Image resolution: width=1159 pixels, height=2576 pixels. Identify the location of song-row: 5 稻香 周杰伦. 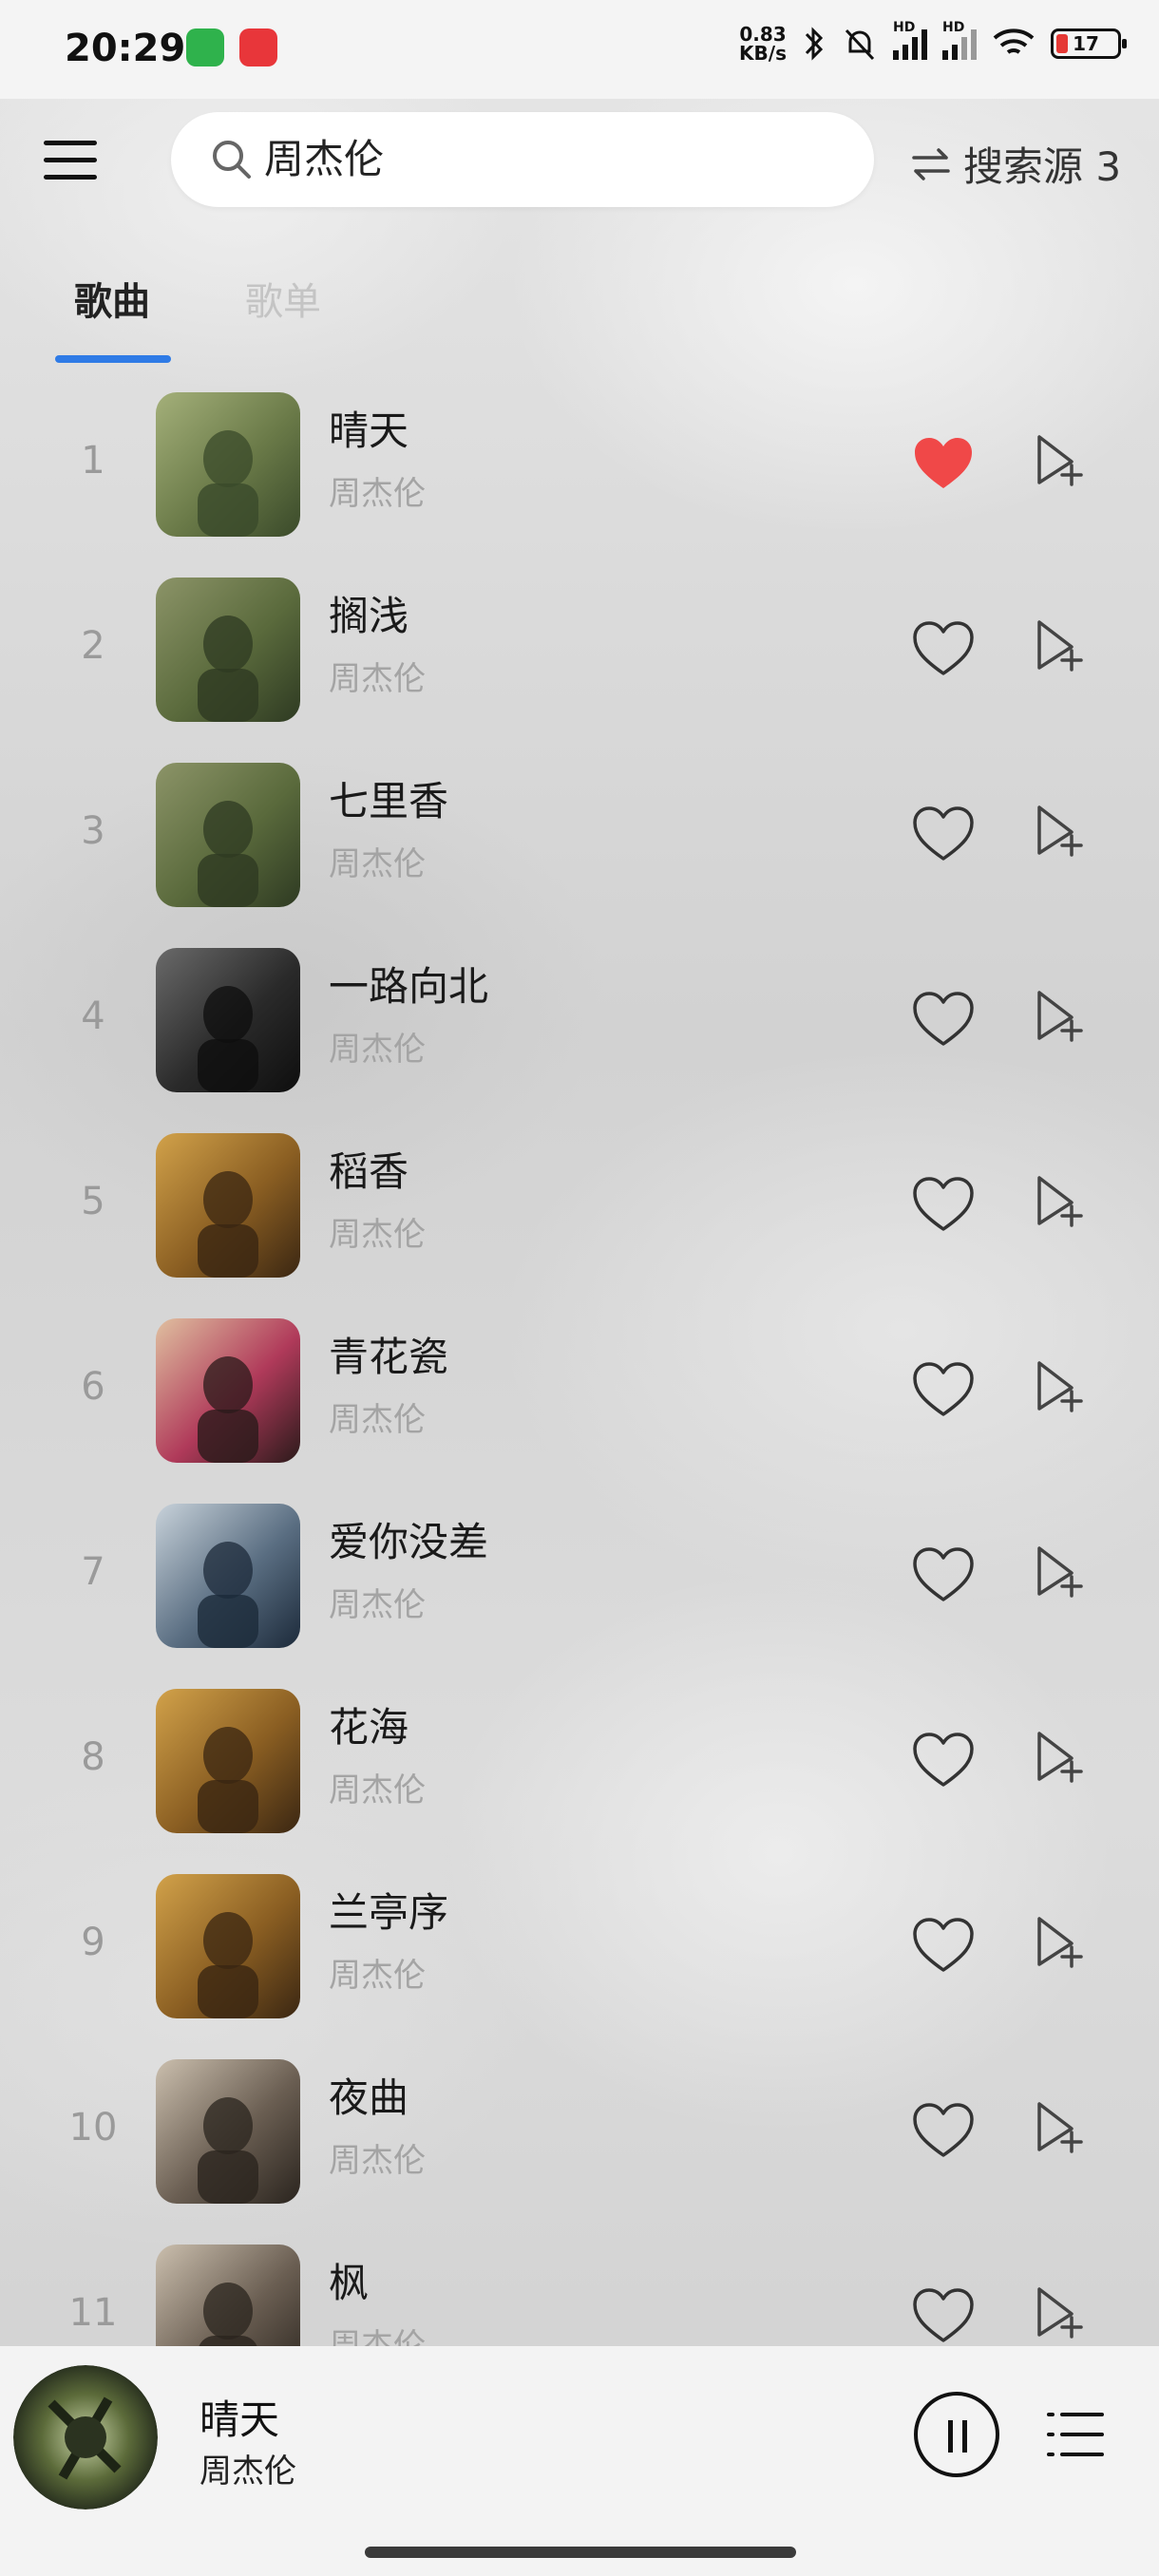
(579, 1221).